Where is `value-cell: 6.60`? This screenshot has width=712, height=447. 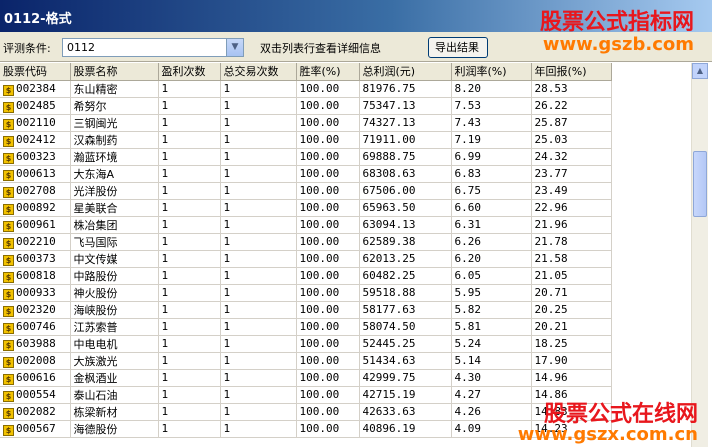
value-cell: 6.60 is located at coordinates (491, 208).